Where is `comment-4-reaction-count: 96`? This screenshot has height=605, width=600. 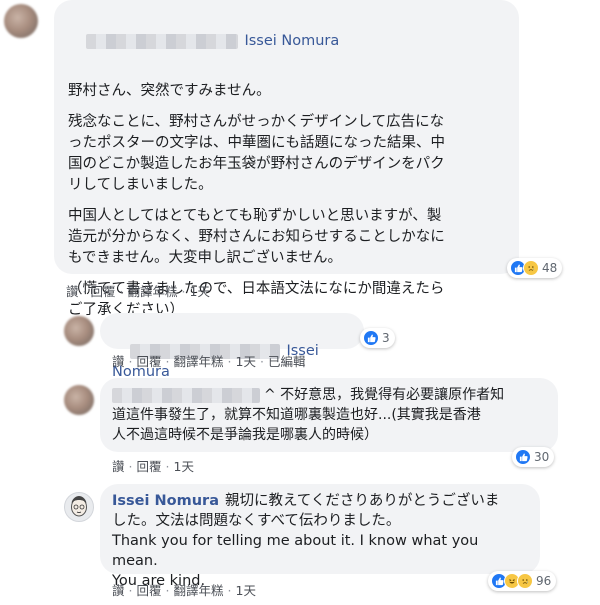
comment-4-reaction-count: 96 is located at coordinates (544, 581).